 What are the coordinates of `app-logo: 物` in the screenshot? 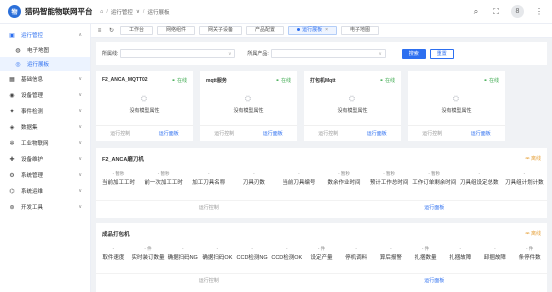 It's located at (14, 11).